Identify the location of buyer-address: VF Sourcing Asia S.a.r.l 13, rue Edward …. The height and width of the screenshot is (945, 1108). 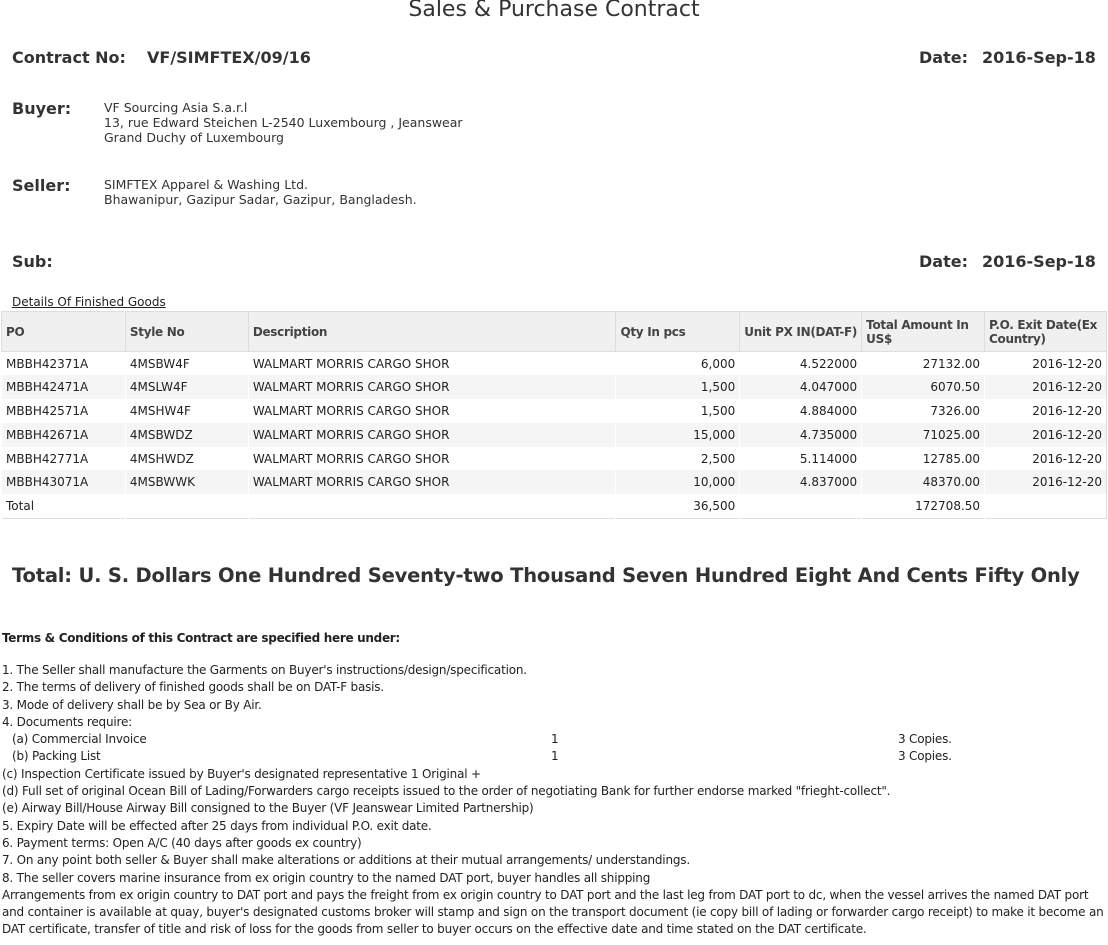
(283, 122).